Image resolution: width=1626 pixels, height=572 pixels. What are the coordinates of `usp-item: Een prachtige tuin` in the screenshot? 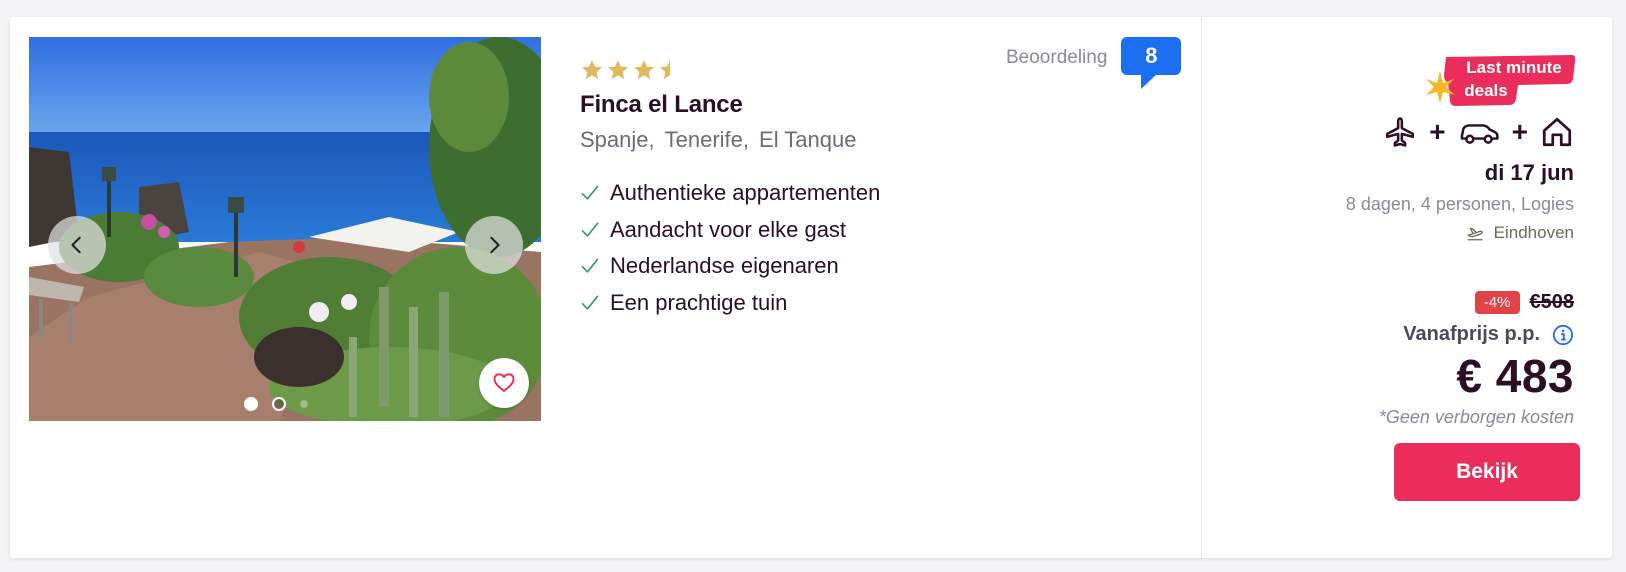 It's located at (730, 303).